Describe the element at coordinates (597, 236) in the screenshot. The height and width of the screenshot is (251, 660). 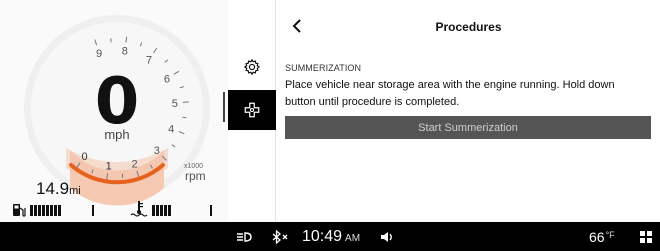
I see `temperature-value: 66` at that location.